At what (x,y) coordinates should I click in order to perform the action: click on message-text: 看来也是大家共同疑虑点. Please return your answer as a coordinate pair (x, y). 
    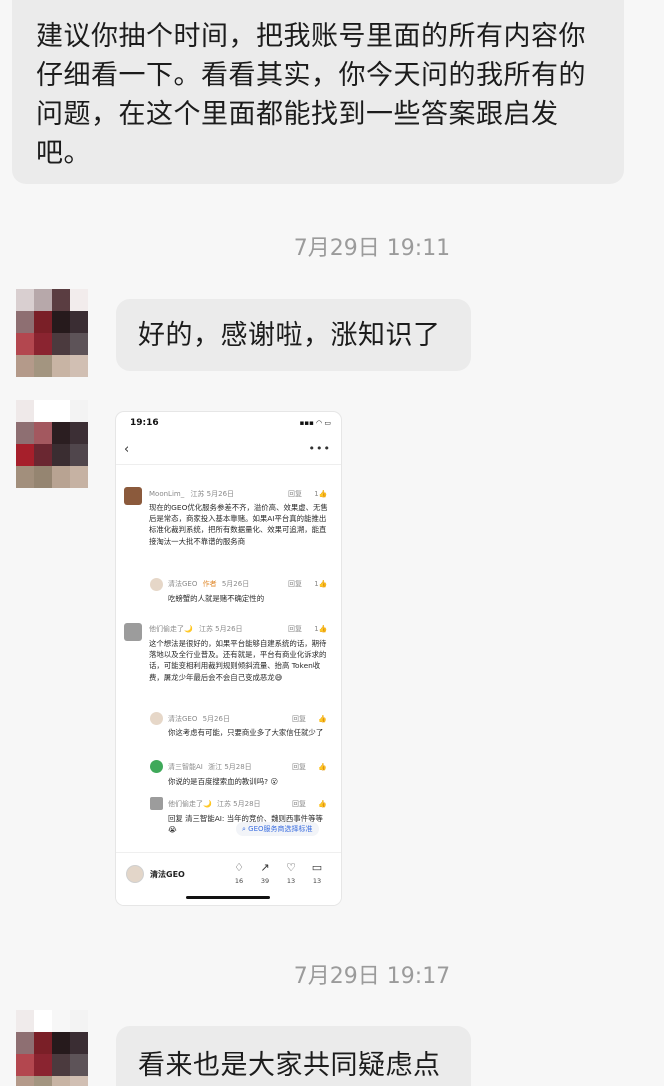
    Looking at the image, I should click on (289, 1065).